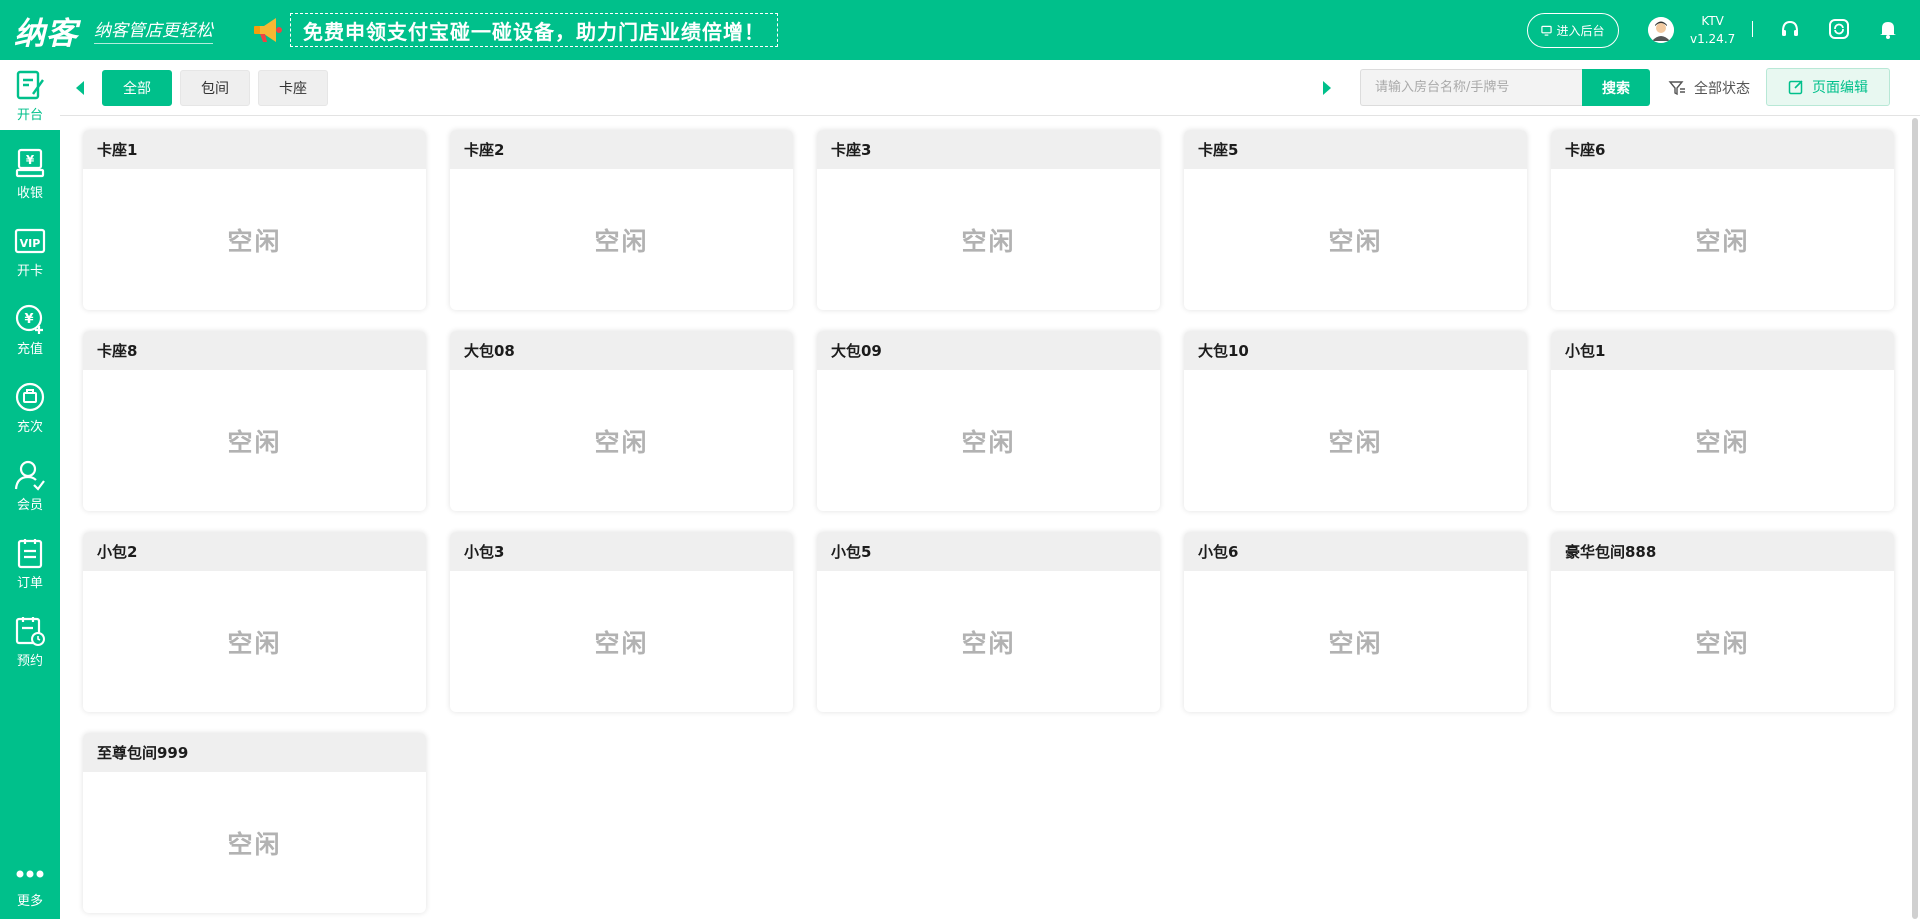 The height and width of the screenshot is (919, 1920). Describe the element at coordinates (621, 551) in the screenshot. I see `room-name: 小包3` at that location.